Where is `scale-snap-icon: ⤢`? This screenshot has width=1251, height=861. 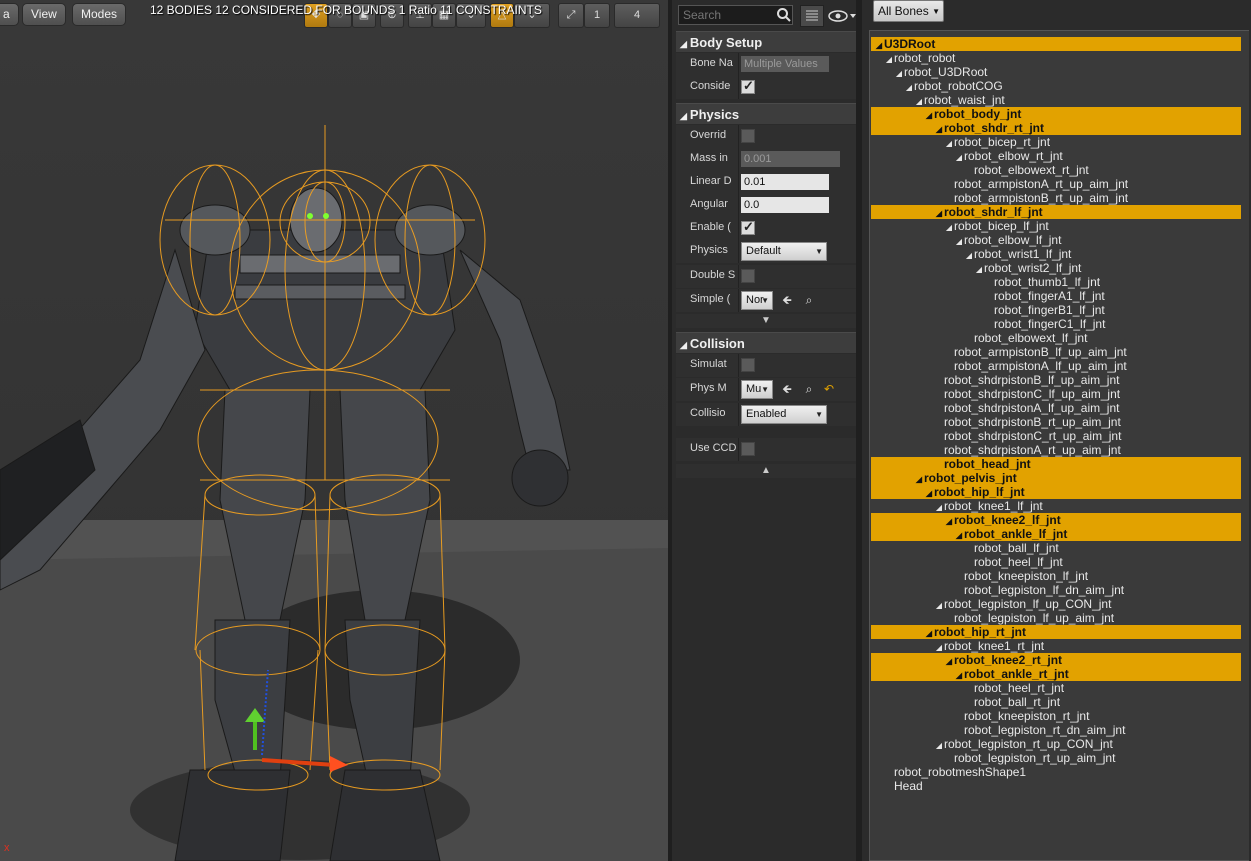
scale-snap-icon: ⤢ is located at coordinates (571, 15).